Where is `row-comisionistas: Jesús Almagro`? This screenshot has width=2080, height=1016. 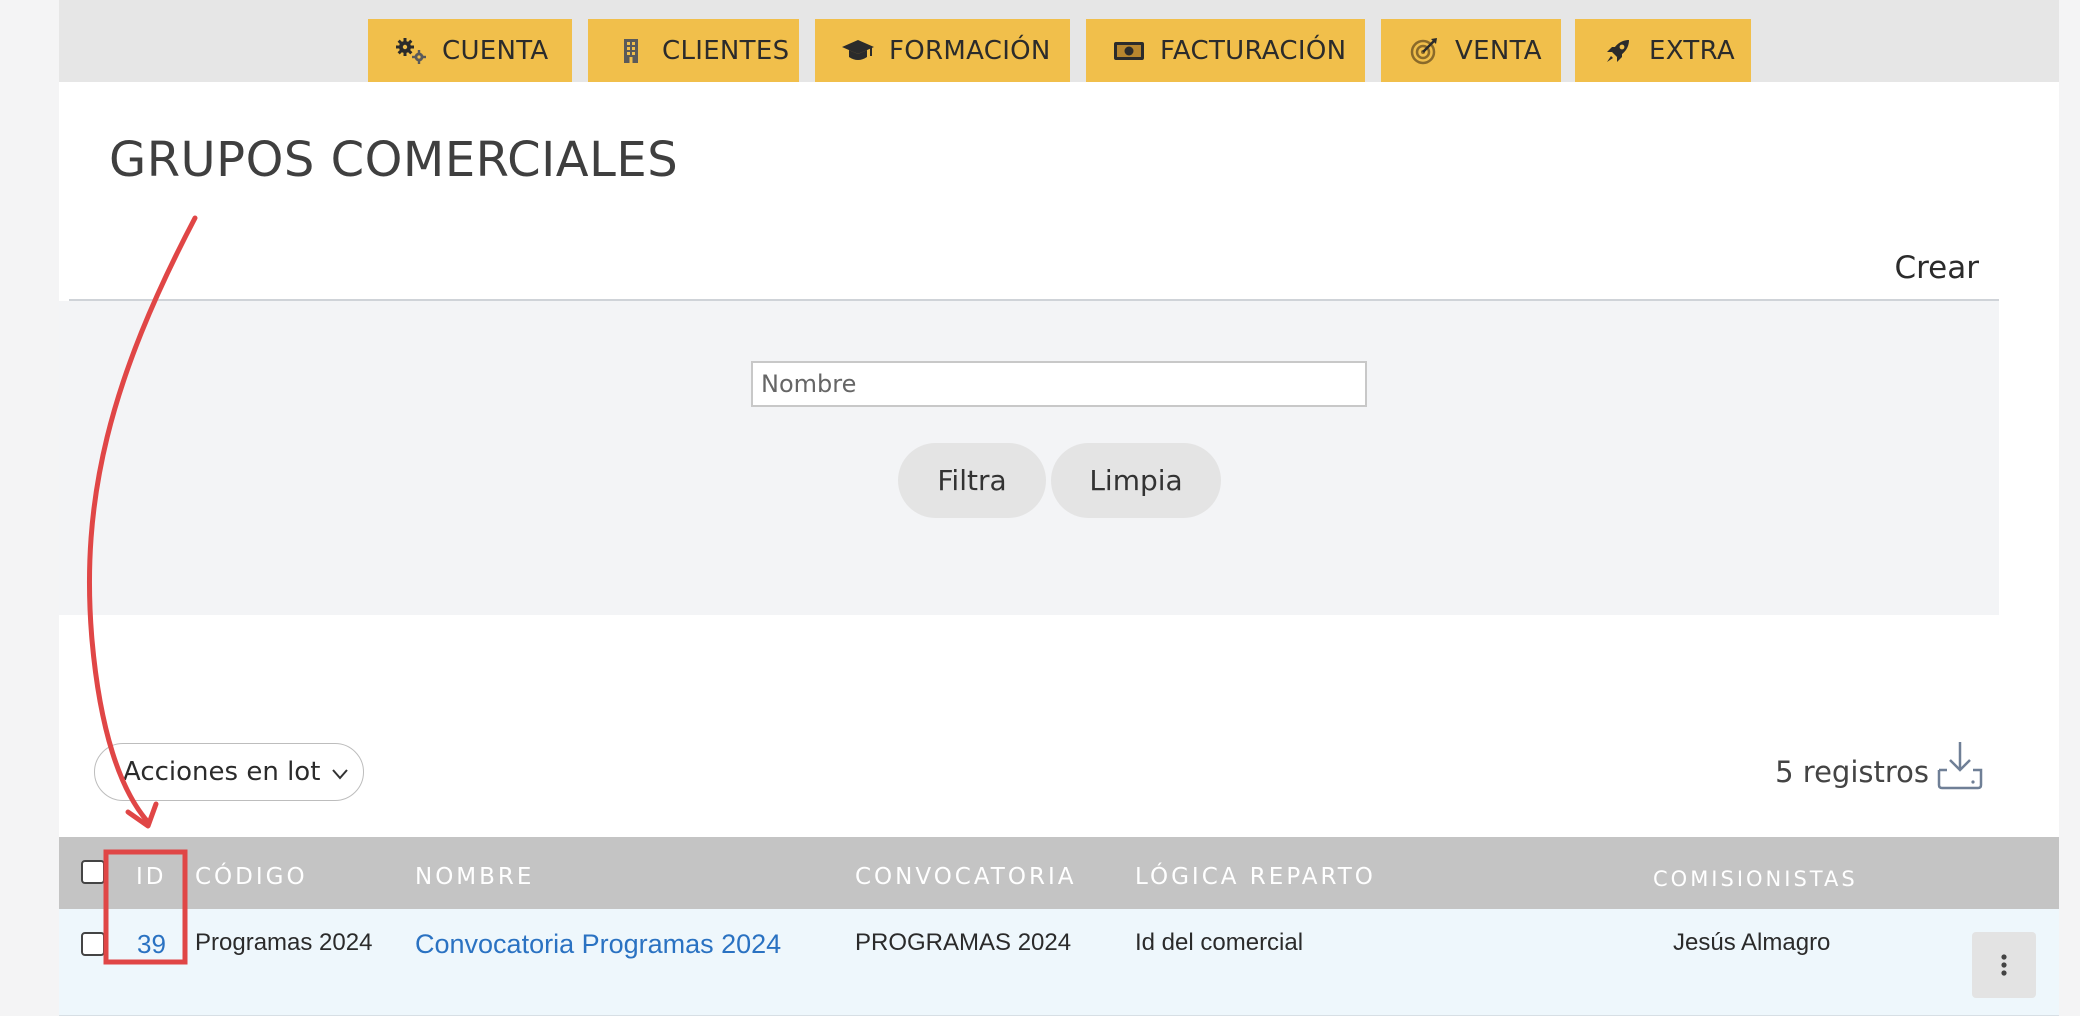 row-comisionistas: Jesús Almagro is located at coordinates (1752, 942).